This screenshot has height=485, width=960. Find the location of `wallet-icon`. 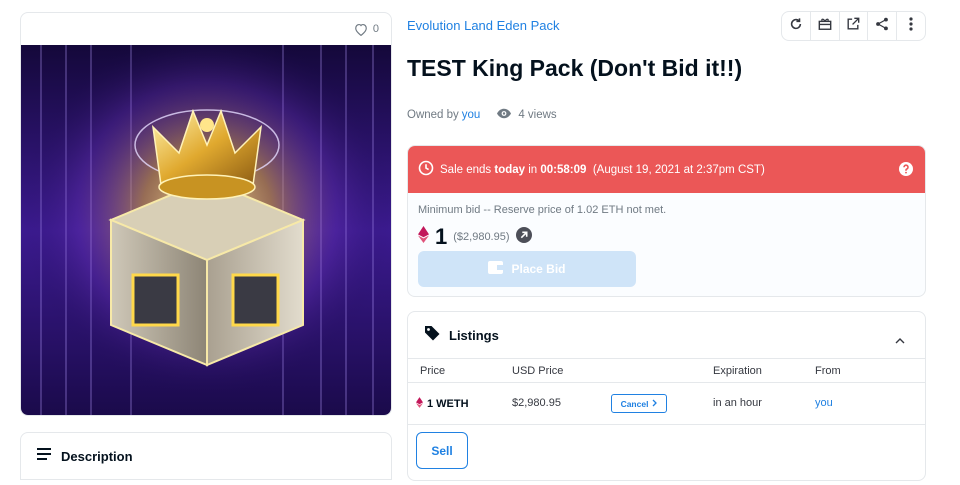

wallet-icon is located at coordinates (496, 269).